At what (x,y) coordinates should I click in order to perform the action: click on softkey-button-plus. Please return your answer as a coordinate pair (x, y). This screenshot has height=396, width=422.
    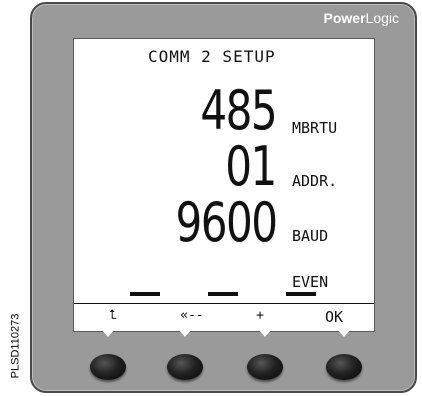
    Looking at the image, I should click on (265, 367).